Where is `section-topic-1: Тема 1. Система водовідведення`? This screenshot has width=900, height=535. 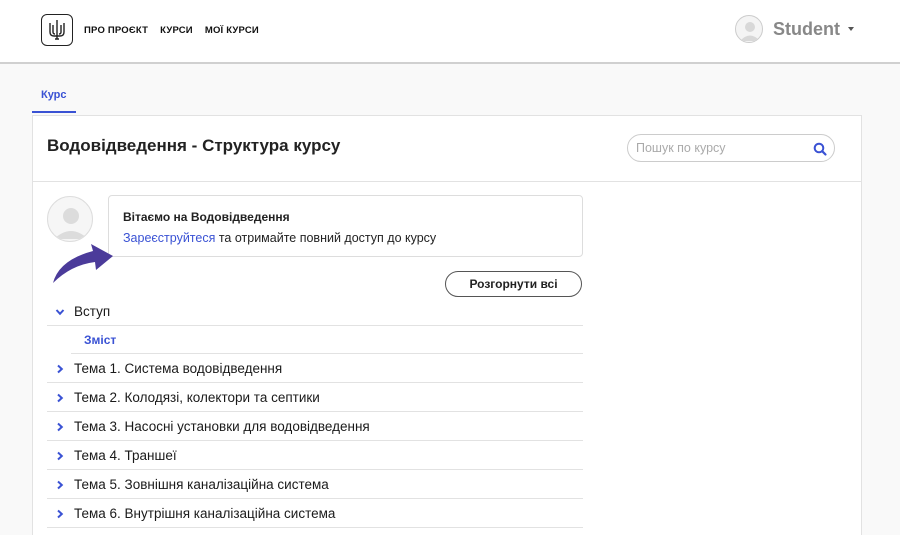 section-topic-1: Тема 1. Система водовідведення is located at coordinates (315, 368).